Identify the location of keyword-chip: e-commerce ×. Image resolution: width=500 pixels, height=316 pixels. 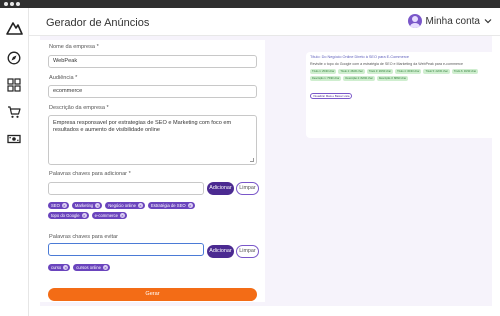
(109, 215).